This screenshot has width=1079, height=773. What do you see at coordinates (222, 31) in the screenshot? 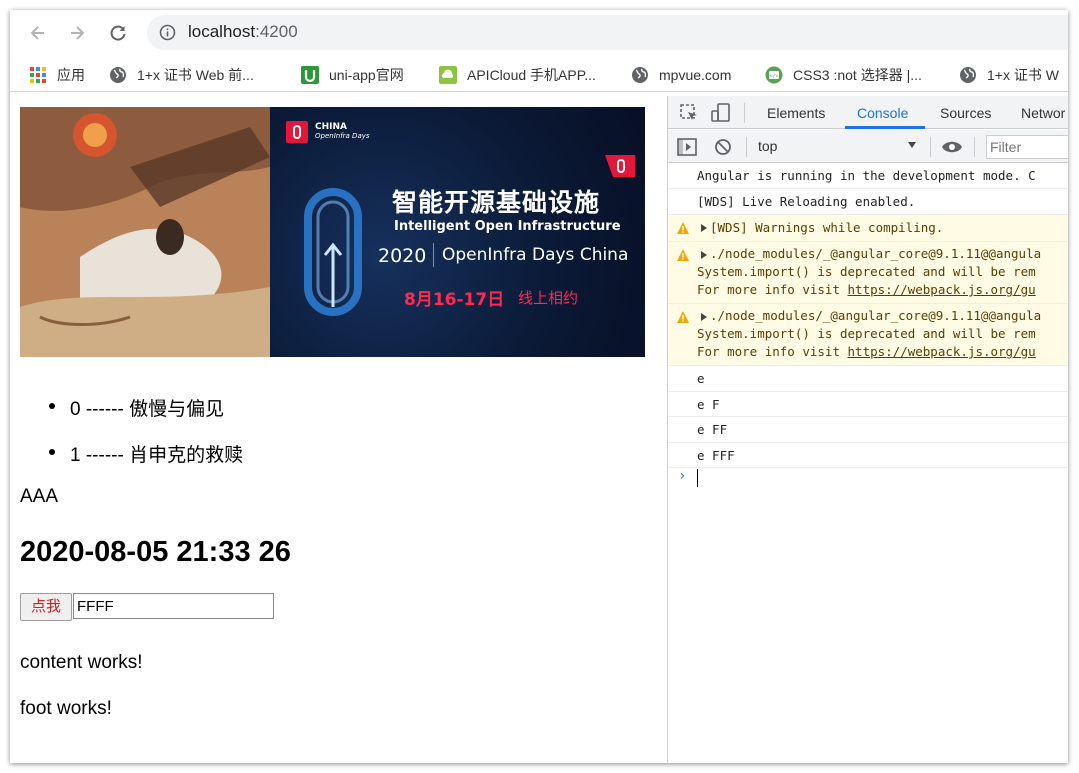
I see `url-host: localhost` at bounding box center [222, 31].